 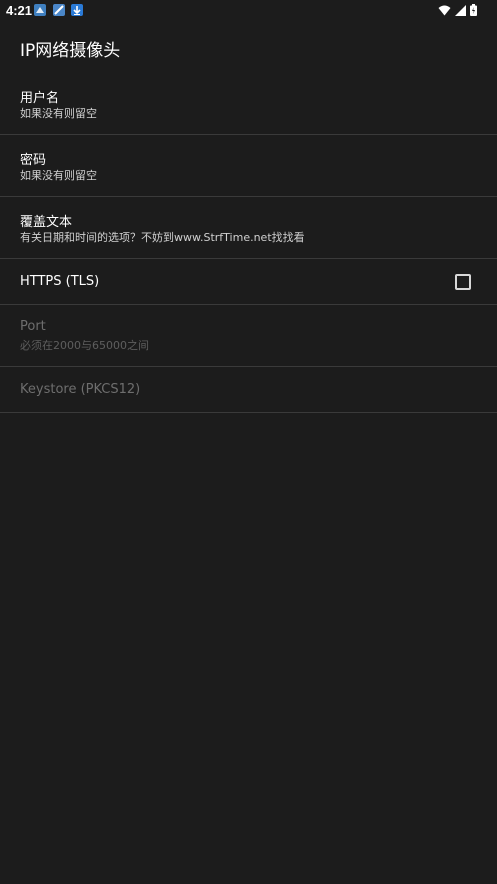 What do you see at coordinates (60, 281) in the screenshot?
I see `preference-title: HTTPS (TLS)` at bounding box center [60, 281].